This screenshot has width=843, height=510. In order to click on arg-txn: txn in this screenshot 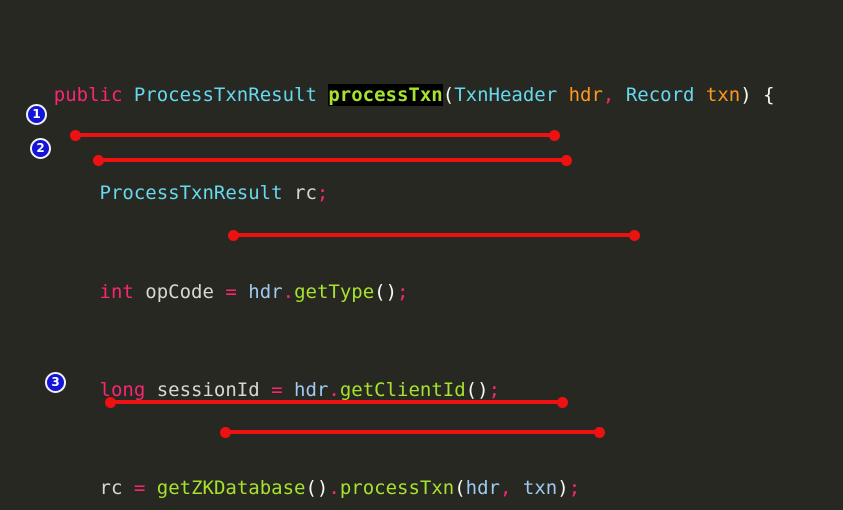, I will do `click(540, 488)`.